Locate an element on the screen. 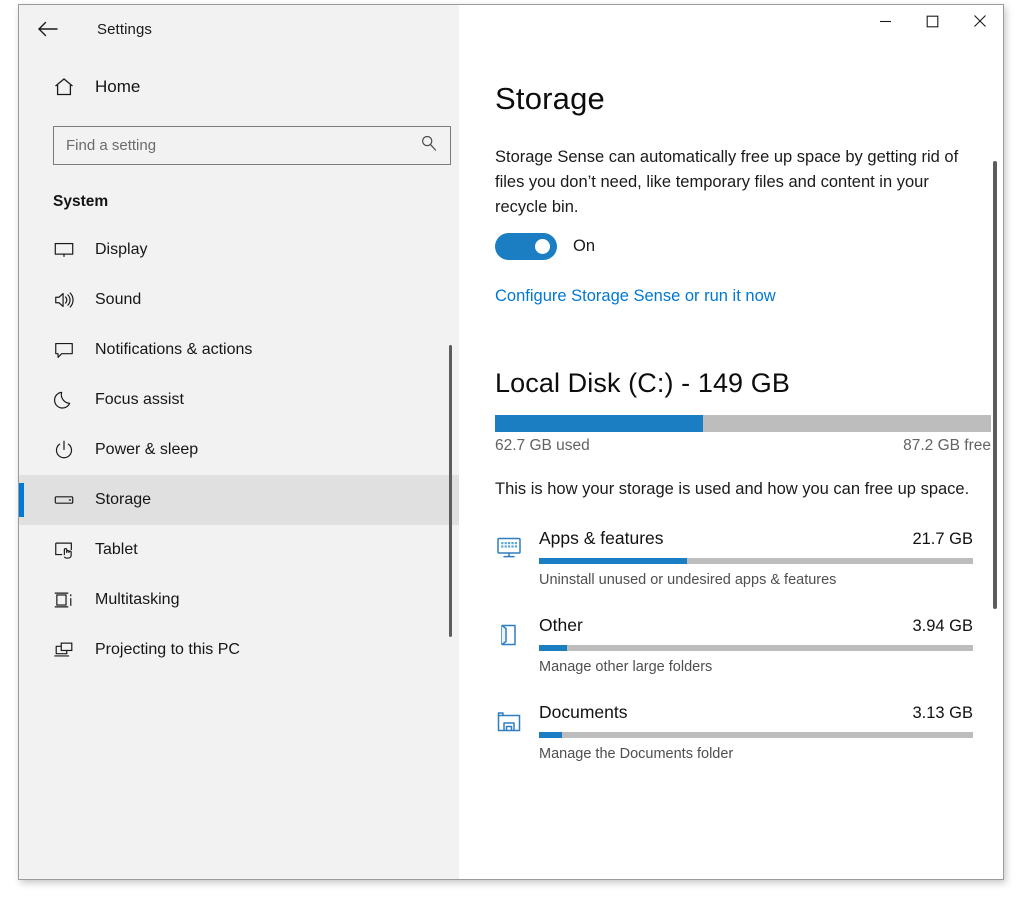 The width and height of the screenshot is (1024, 905). category-size: 21.7 GB is located at coordinates (942, 539).